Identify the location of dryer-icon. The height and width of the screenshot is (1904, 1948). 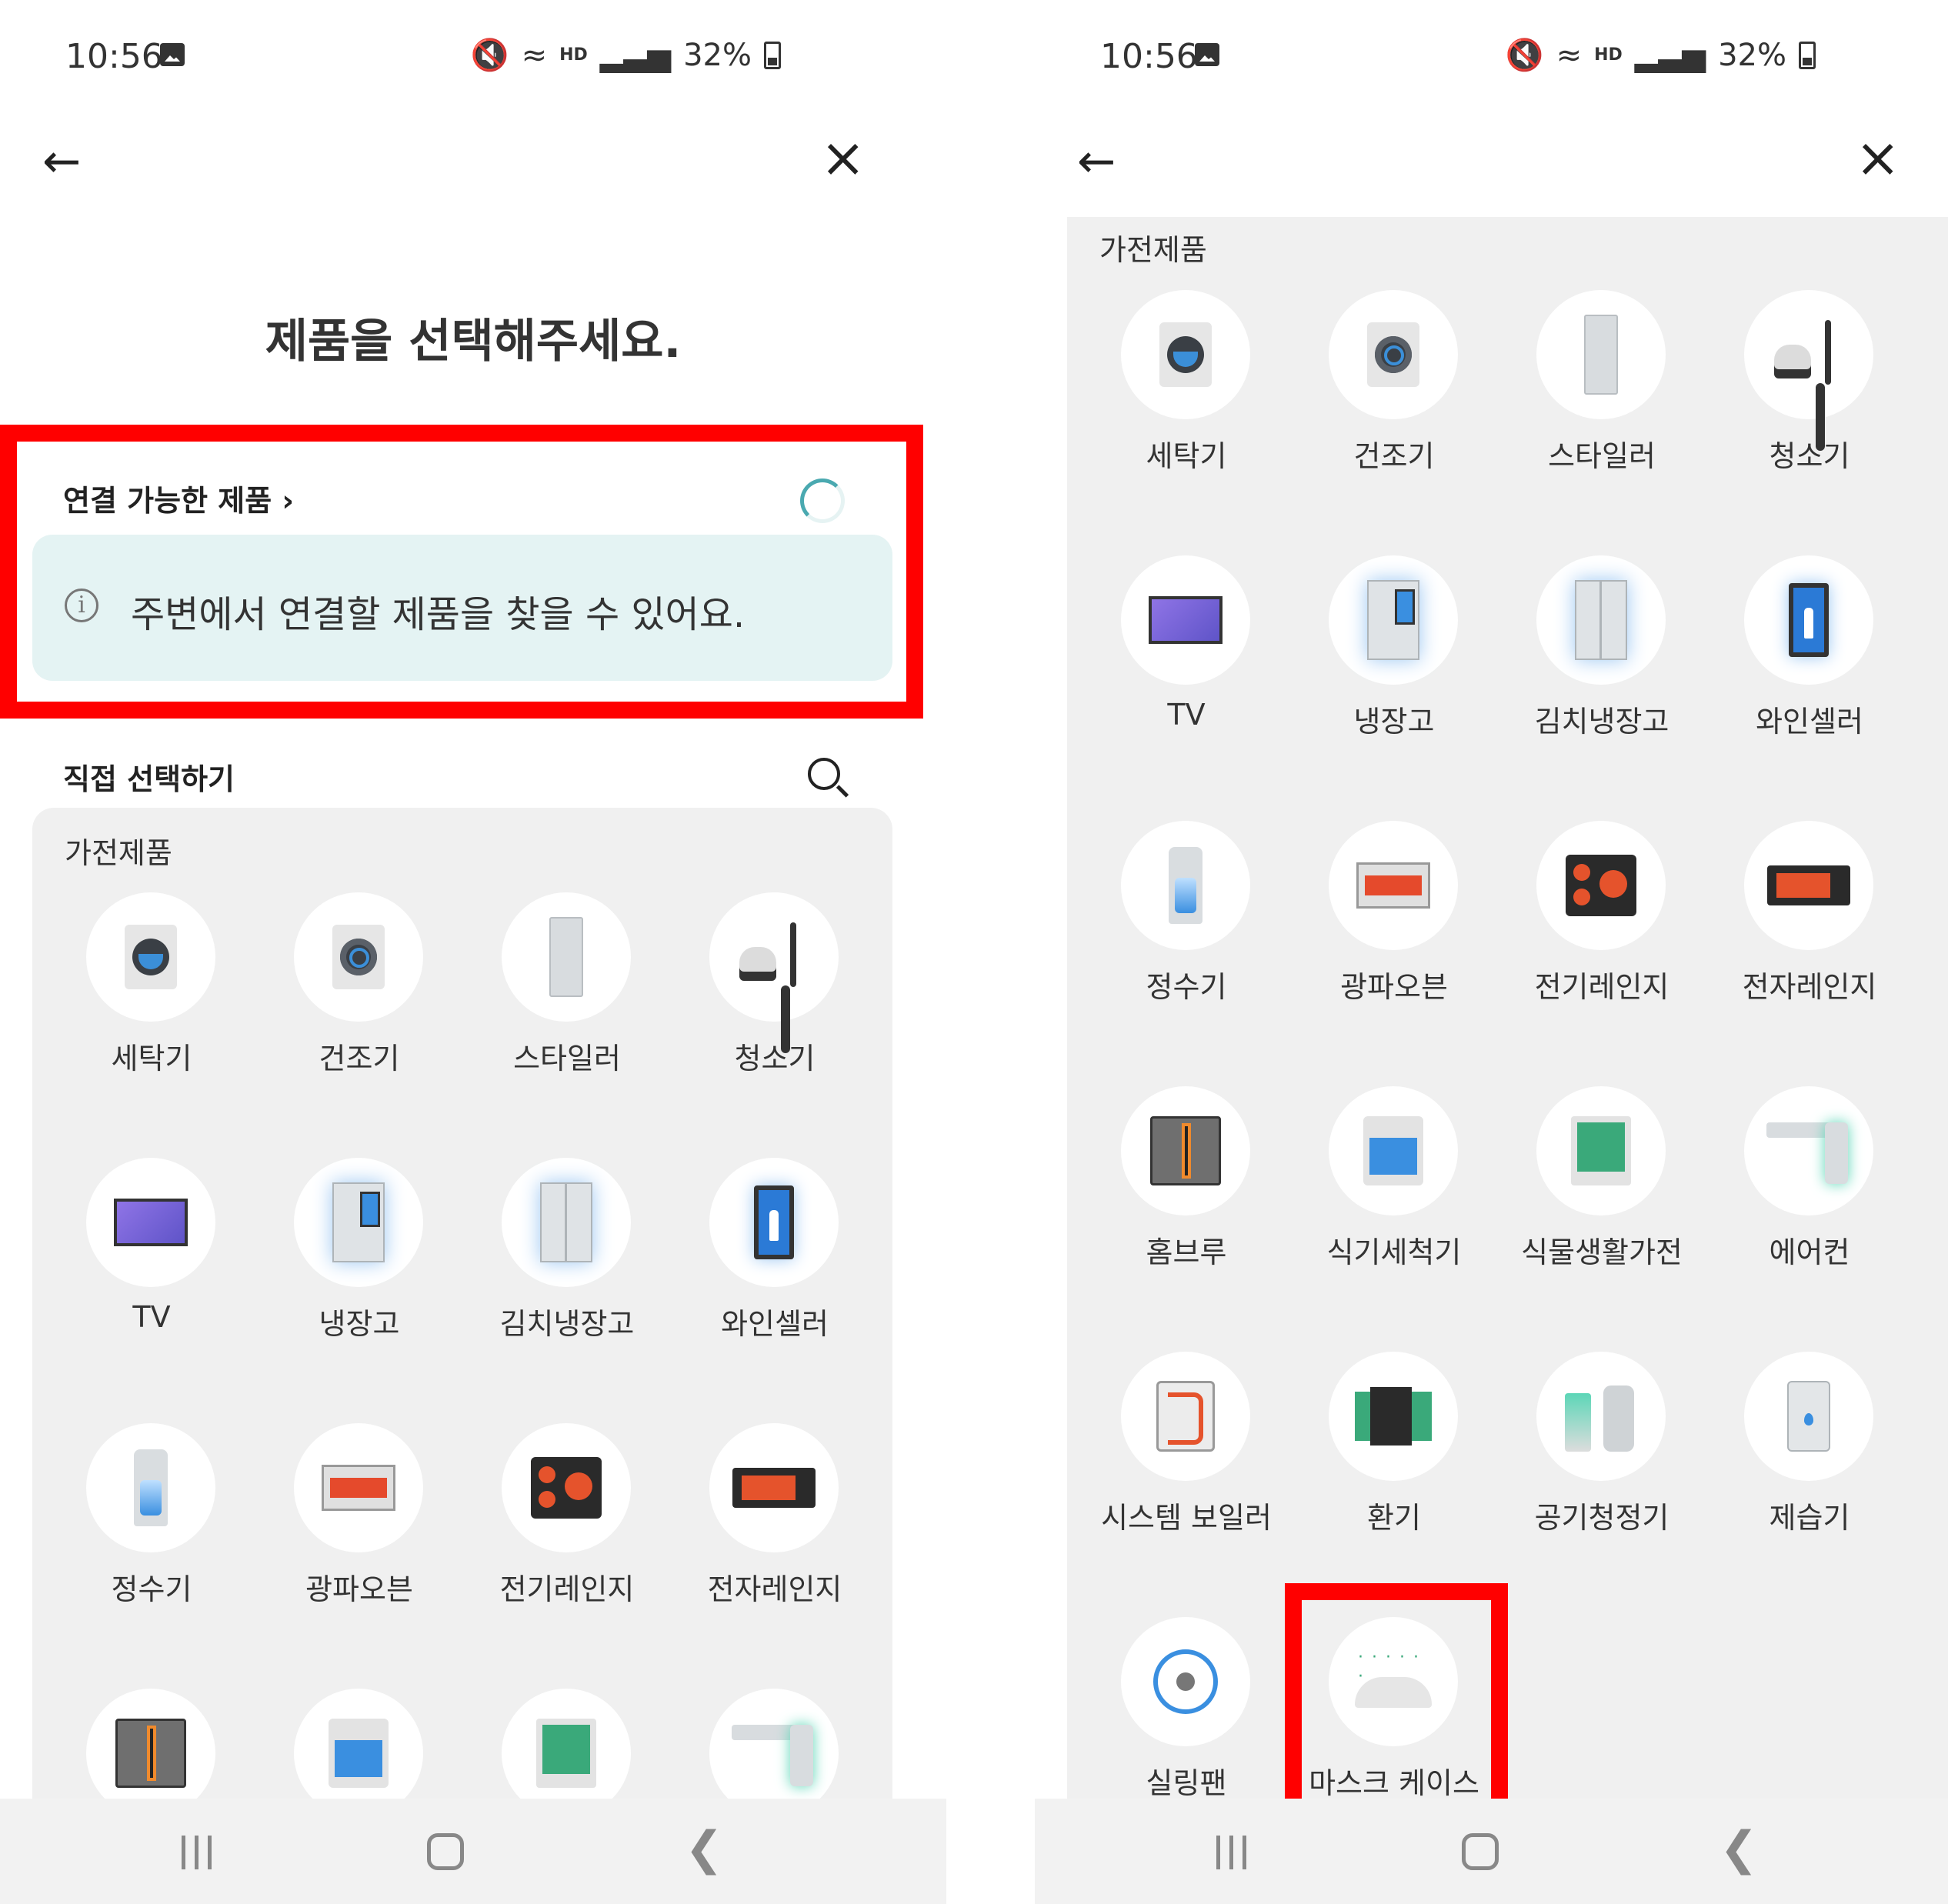
(358, 957).